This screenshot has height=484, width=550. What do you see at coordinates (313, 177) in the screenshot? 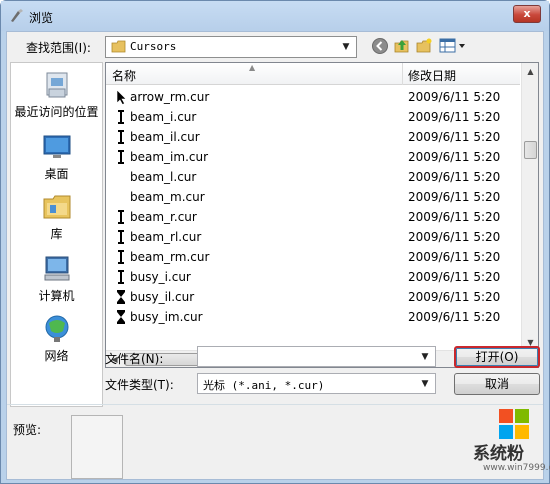
I see `file-row: beam_l.cur 2009/6/11 5:20` at bounding box center [313, 177].